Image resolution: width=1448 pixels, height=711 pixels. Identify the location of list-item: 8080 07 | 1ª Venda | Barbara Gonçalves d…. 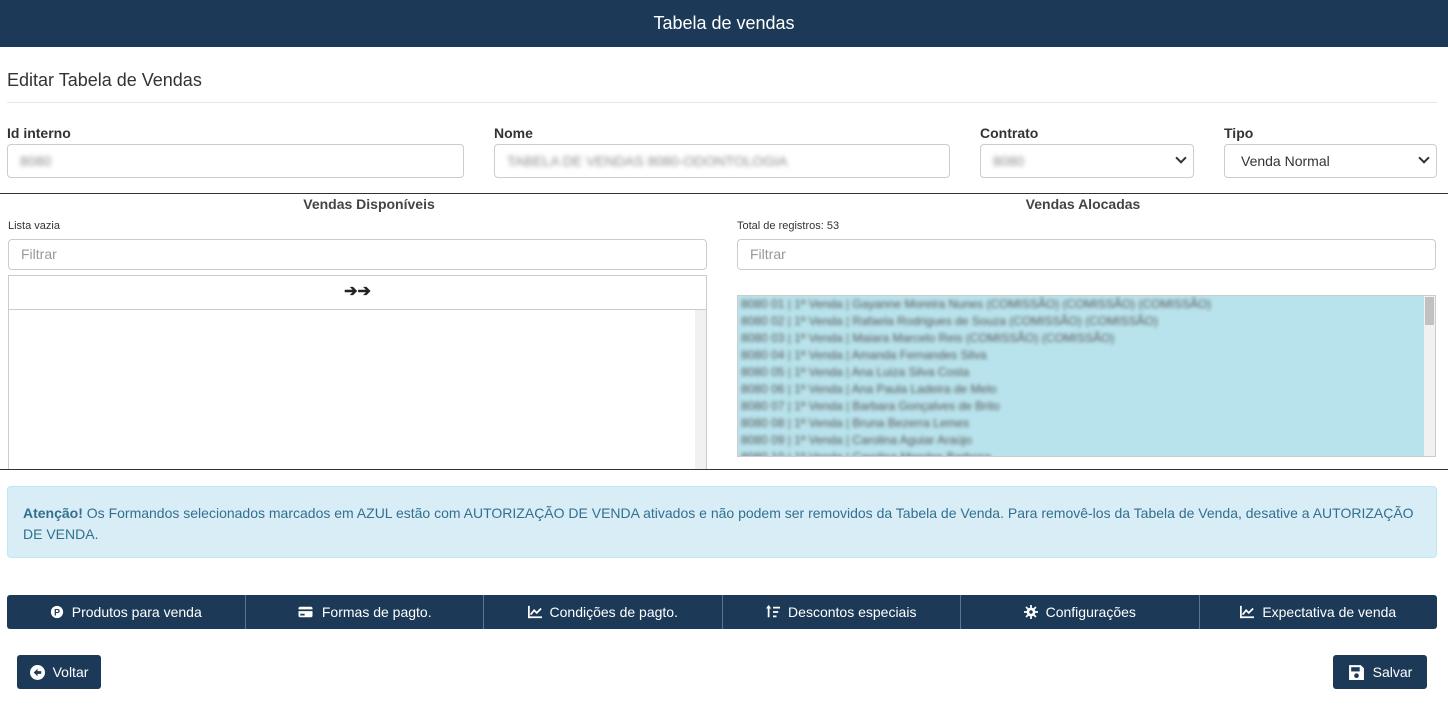
(1086, 406).